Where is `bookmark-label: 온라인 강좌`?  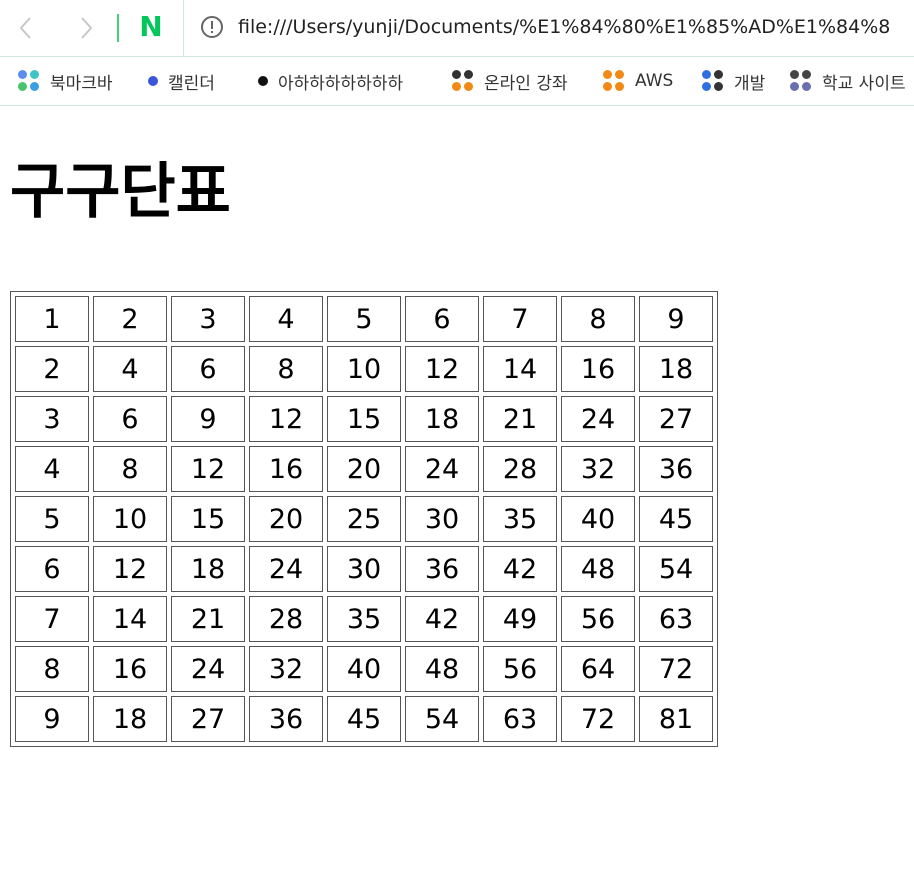
bookmark-label: 온라인 강좌 is located at coordinates (526, 83).